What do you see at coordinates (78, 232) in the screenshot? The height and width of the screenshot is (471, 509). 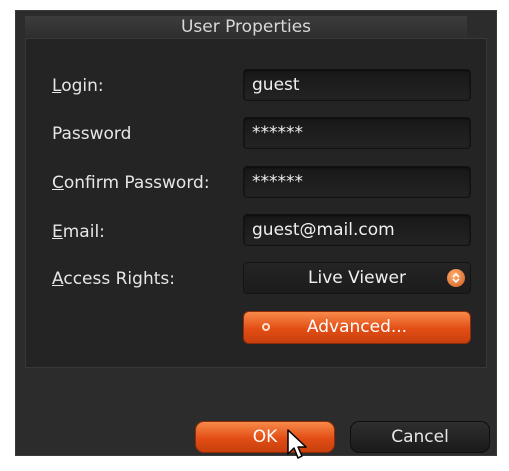 I see `email-label: Email:` at bounding box center [78, 232].